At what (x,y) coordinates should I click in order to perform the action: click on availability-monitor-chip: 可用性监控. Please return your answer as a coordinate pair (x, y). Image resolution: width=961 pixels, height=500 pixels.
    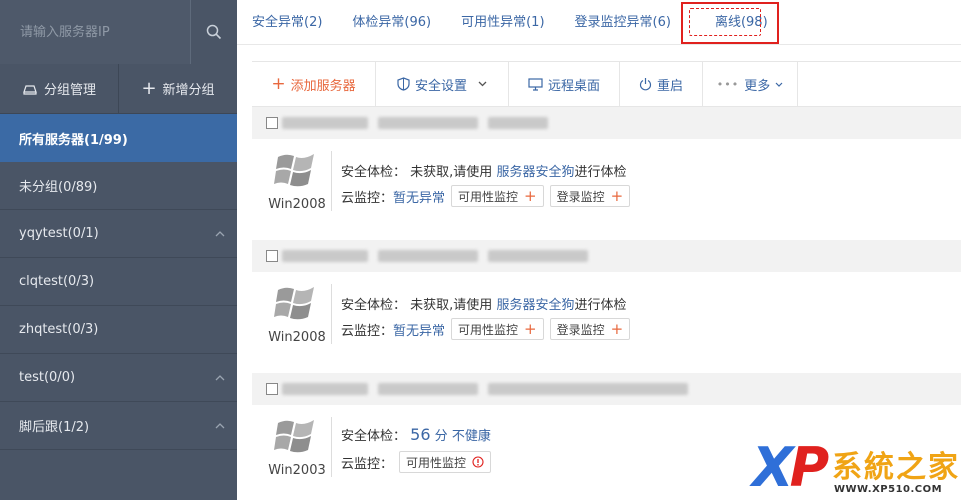
    Looking at the image, I should click on (445, 462).